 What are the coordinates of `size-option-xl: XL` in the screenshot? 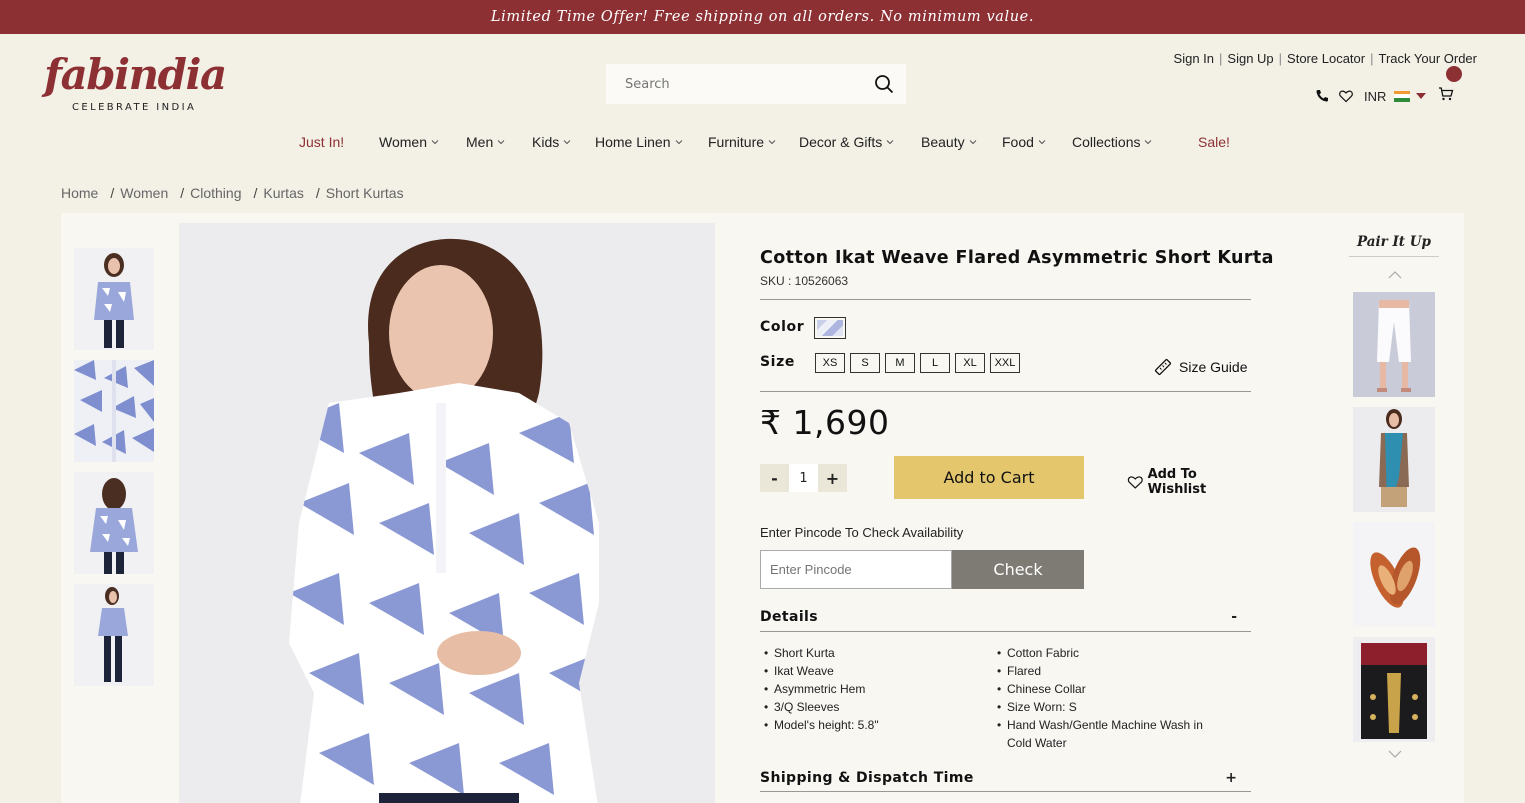 It's located at (970, 363).